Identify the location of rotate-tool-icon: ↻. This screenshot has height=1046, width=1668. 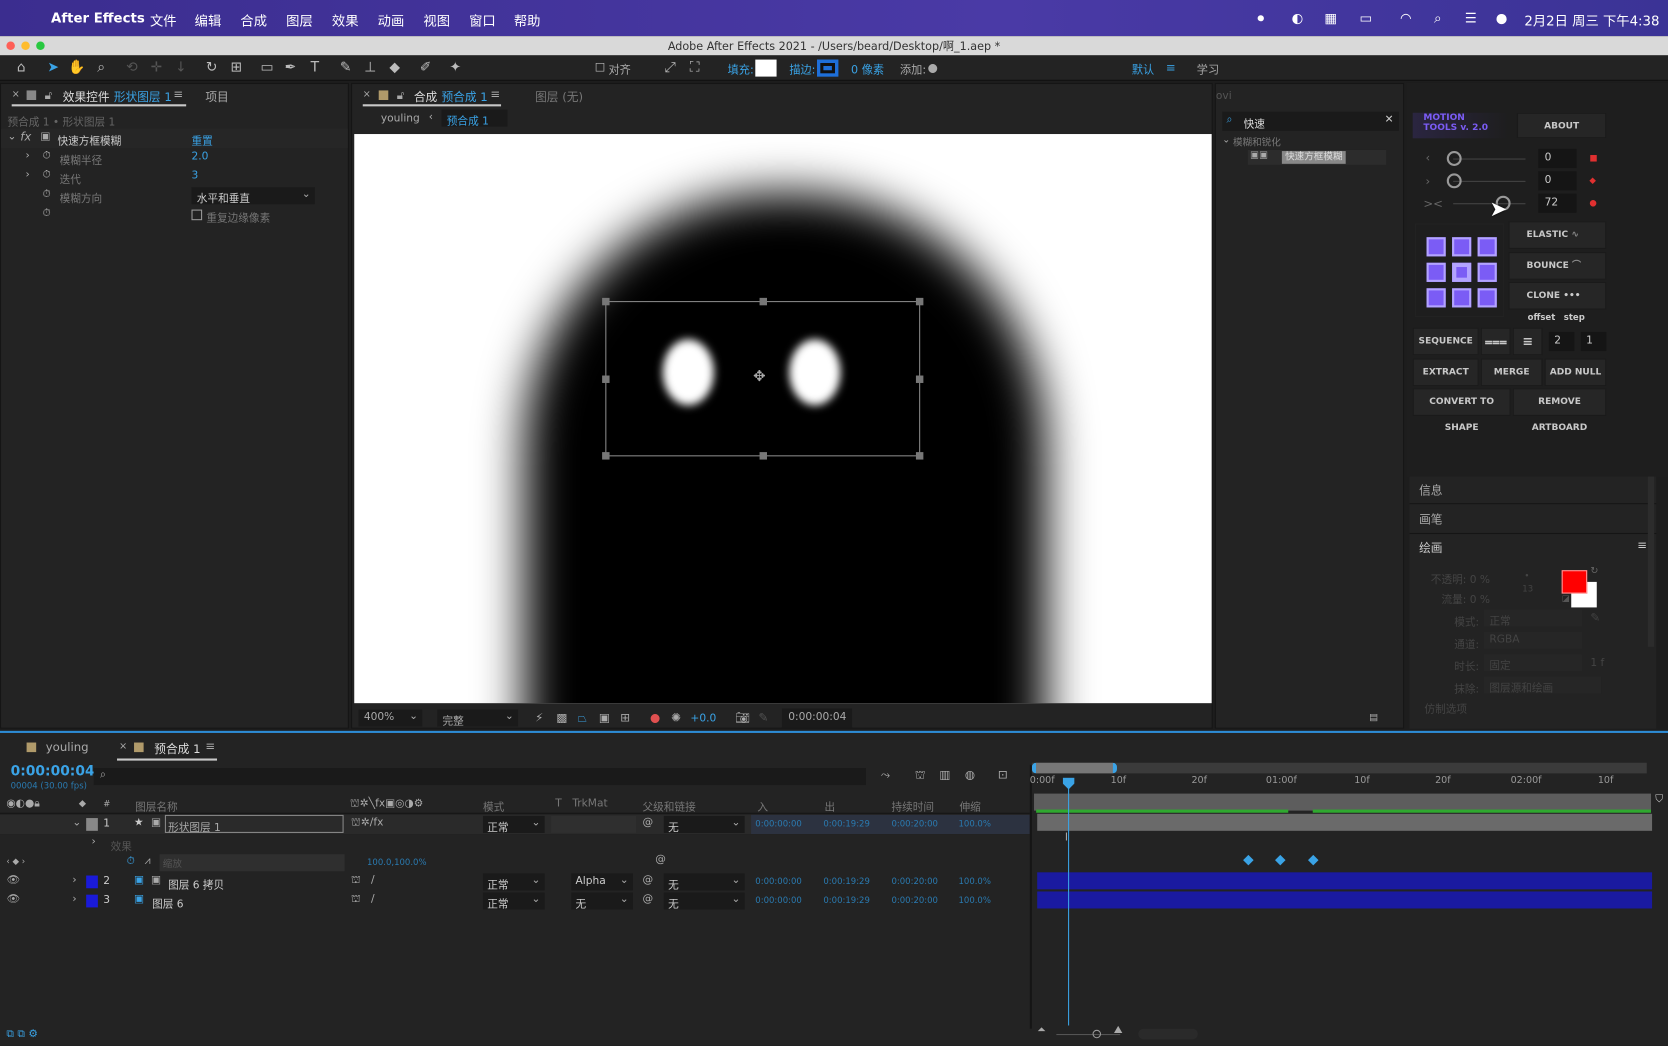
(211, 68).